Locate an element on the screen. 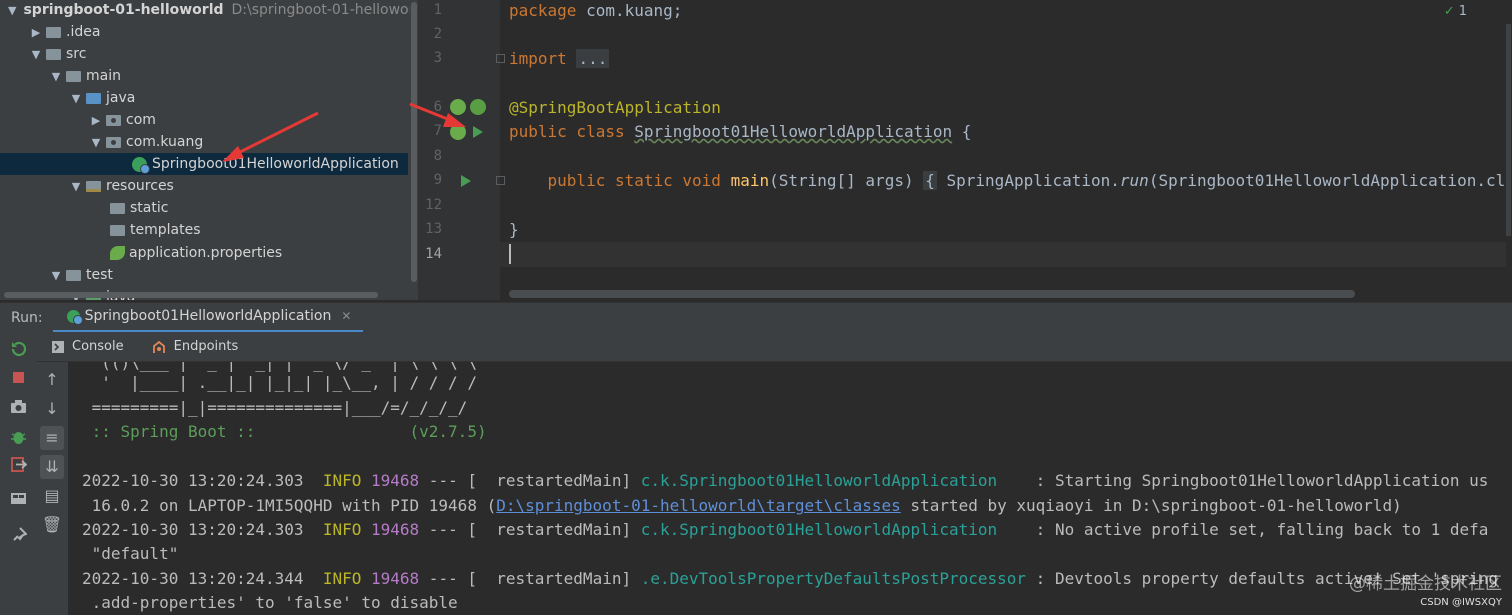 This screenshot has height=615, width=1512. console-toolbar: ↑ ↓ ≡ ⇊ ▤ 🗑 is located at coordinates (52, 488).